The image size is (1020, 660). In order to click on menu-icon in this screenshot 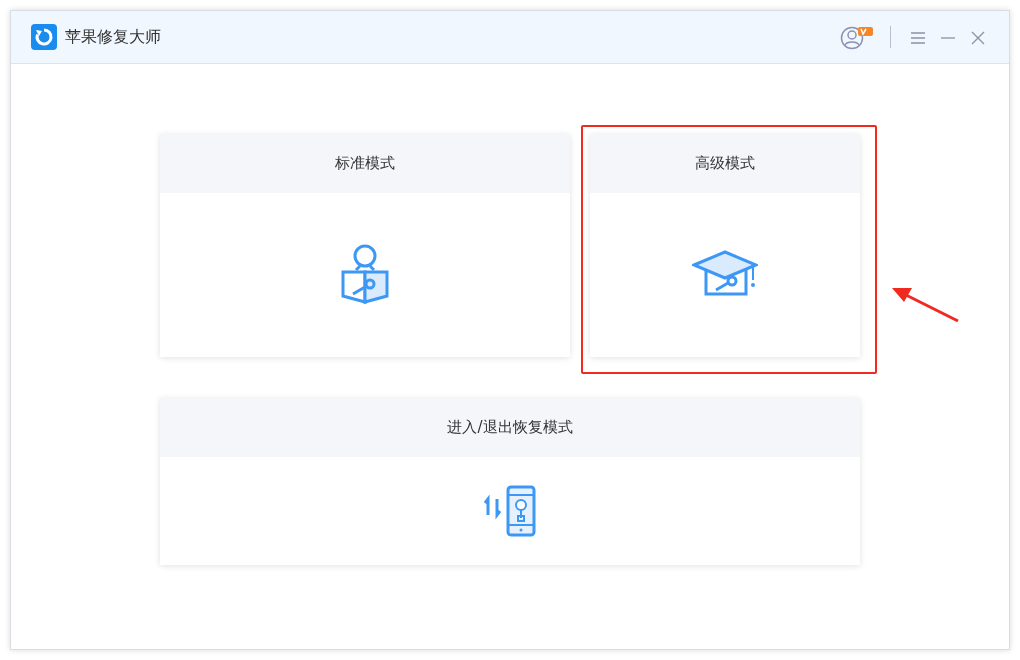, I will do `click(918, 38)`.